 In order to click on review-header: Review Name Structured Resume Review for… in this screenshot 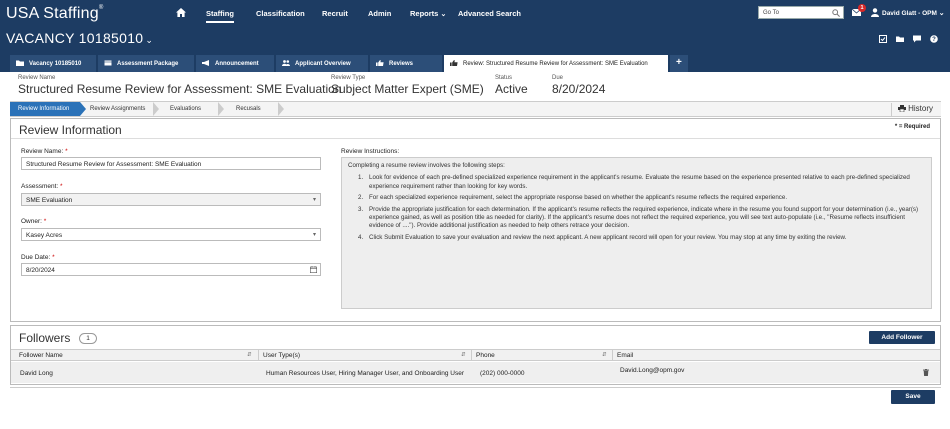, I will do `click(475, 87)`.